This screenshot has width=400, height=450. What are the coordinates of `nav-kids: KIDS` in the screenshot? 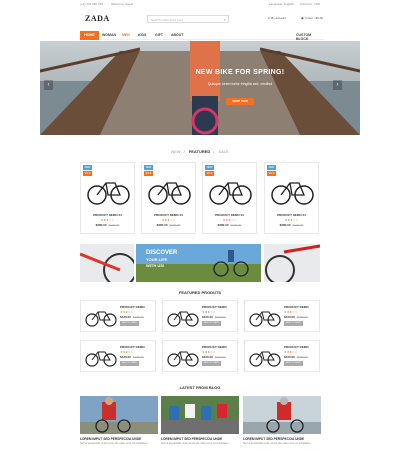 It's located at (142, 35).